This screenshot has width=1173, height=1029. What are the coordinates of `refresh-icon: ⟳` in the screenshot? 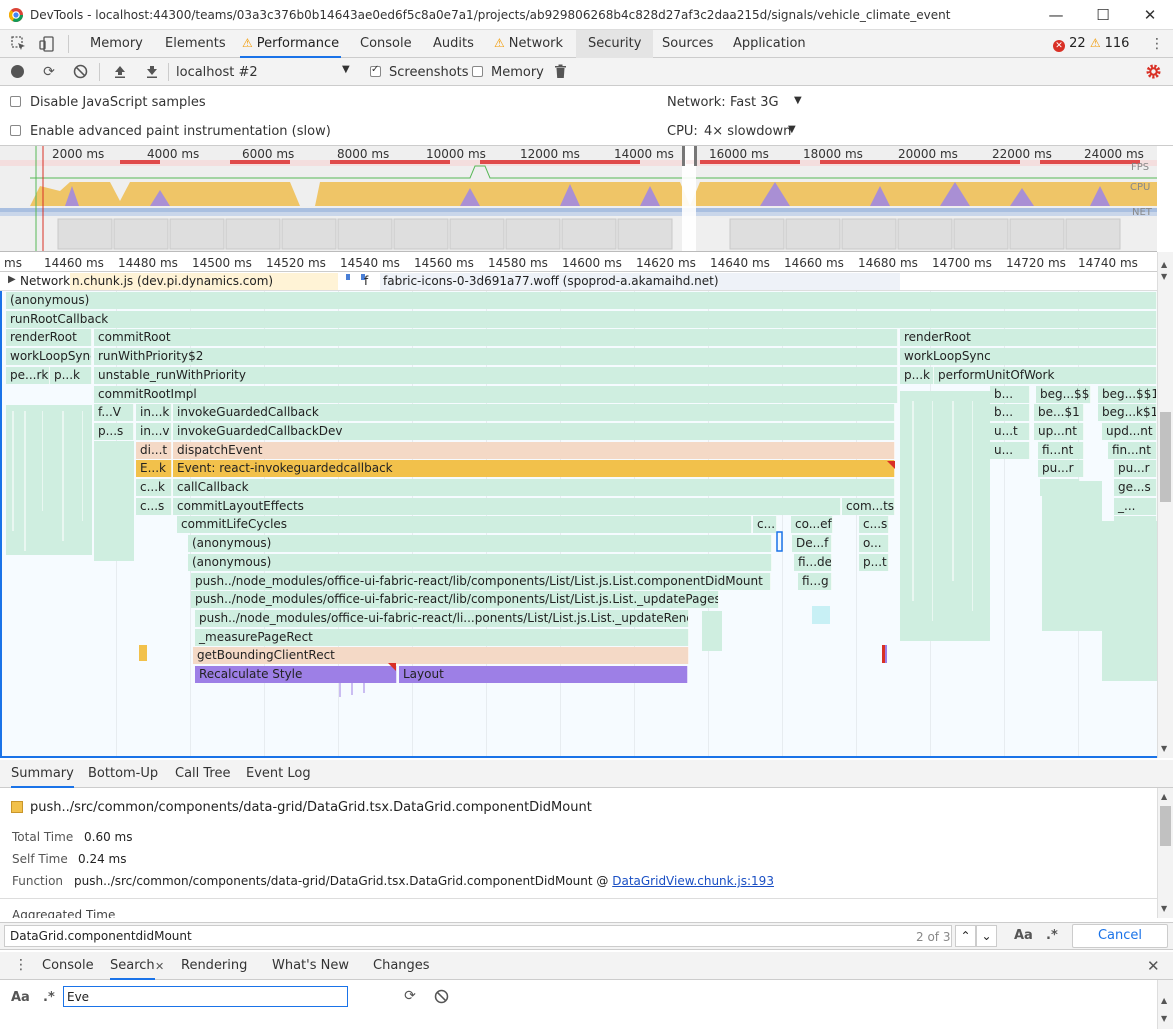 It's located at (410, 996).